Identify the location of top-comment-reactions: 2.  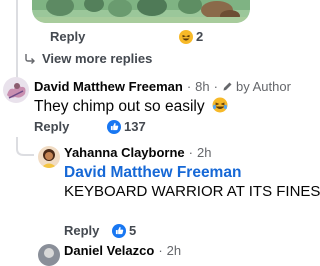
(191, 36).